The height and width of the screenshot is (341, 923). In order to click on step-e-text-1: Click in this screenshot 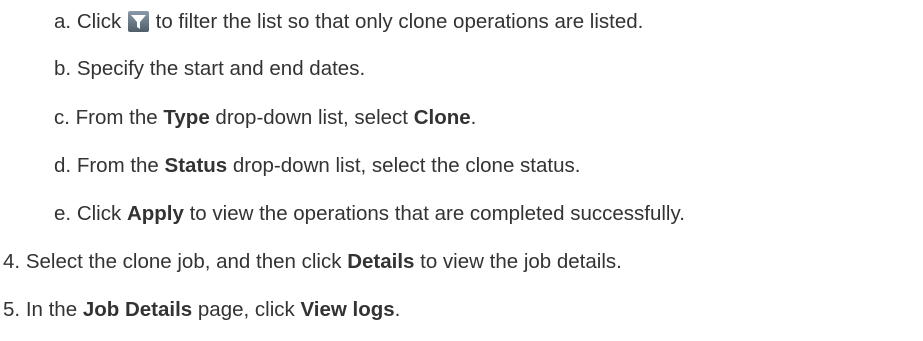, I will do `click(99, 213)`.